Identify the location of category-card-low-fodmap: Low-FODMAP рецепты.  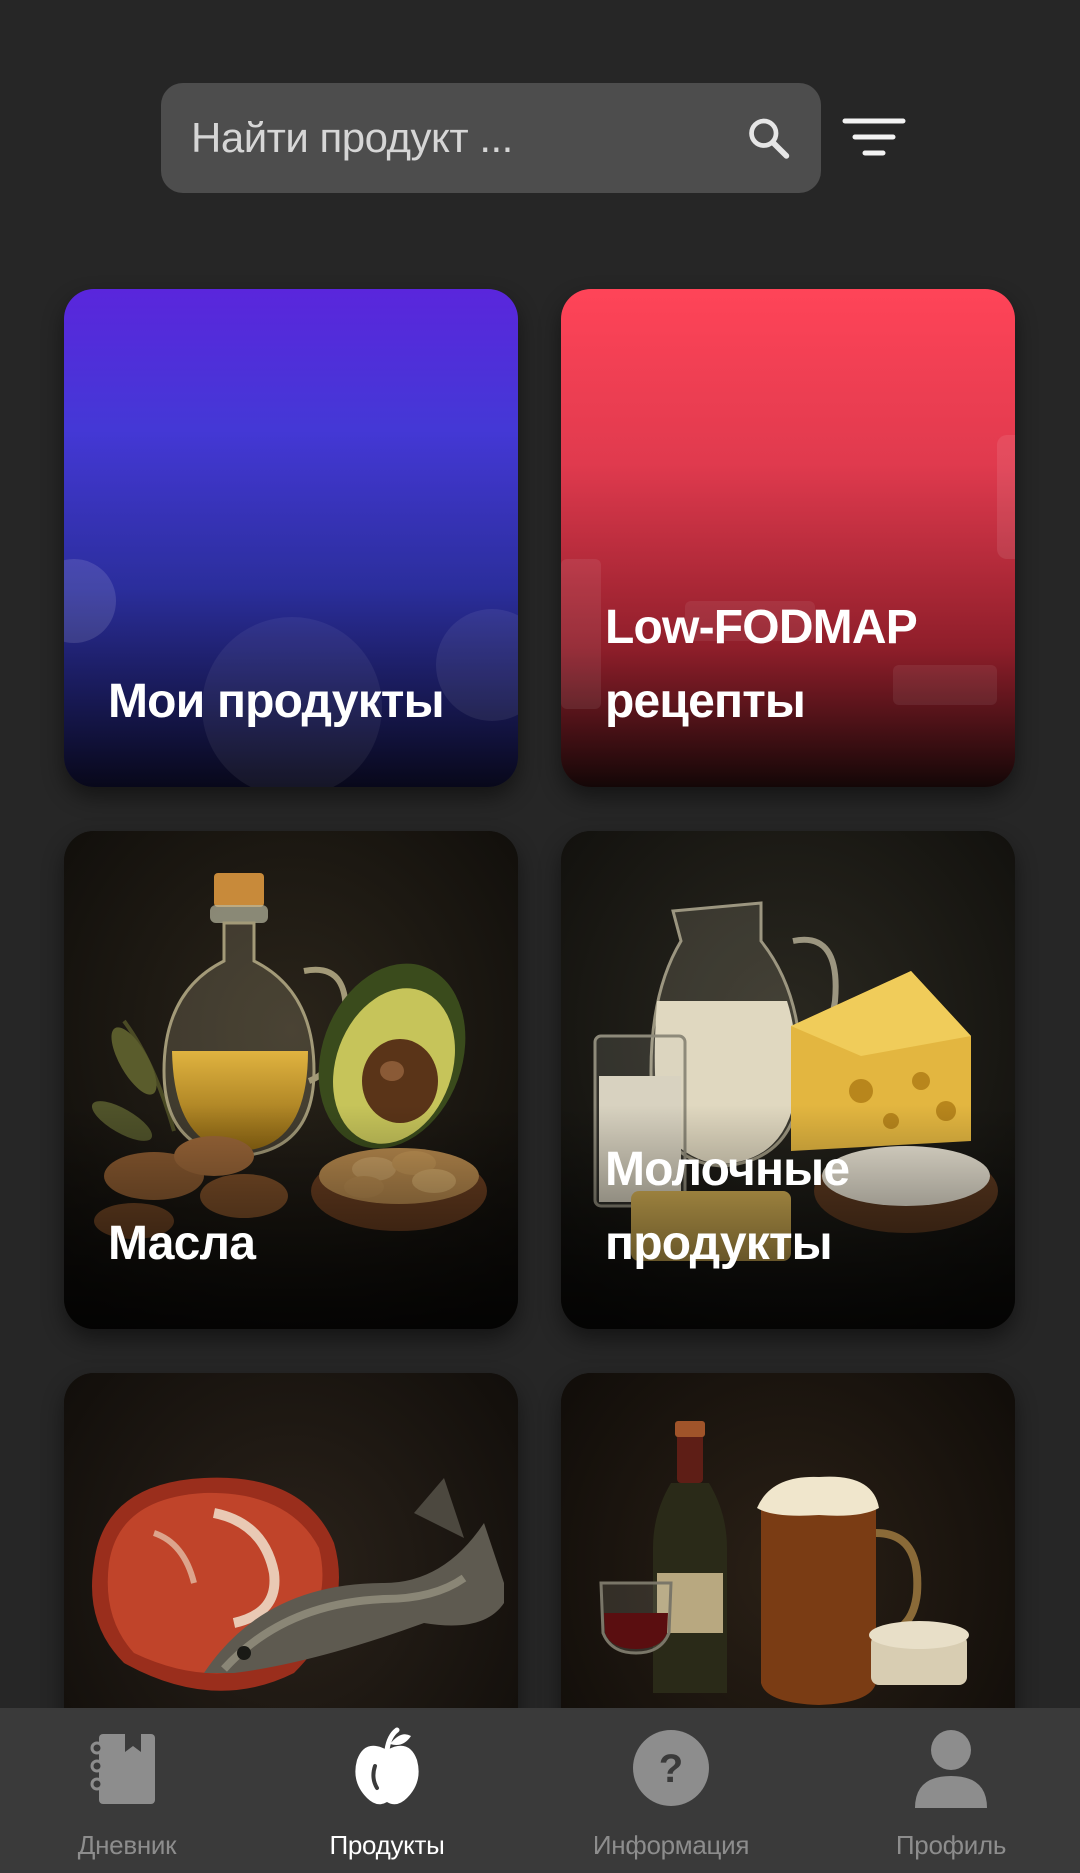
(788, 538).